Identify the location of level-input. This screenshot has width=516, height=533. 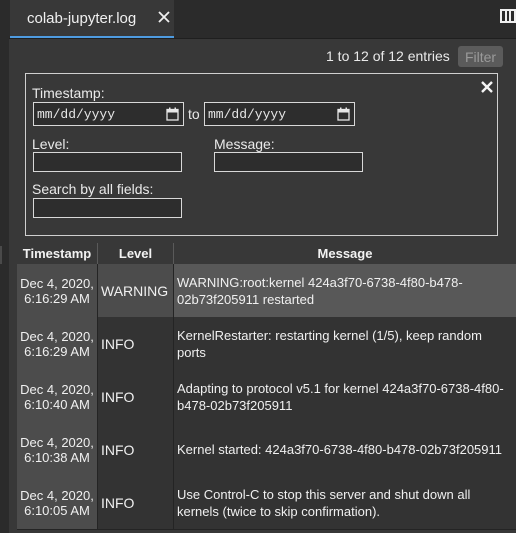
(107, 162).